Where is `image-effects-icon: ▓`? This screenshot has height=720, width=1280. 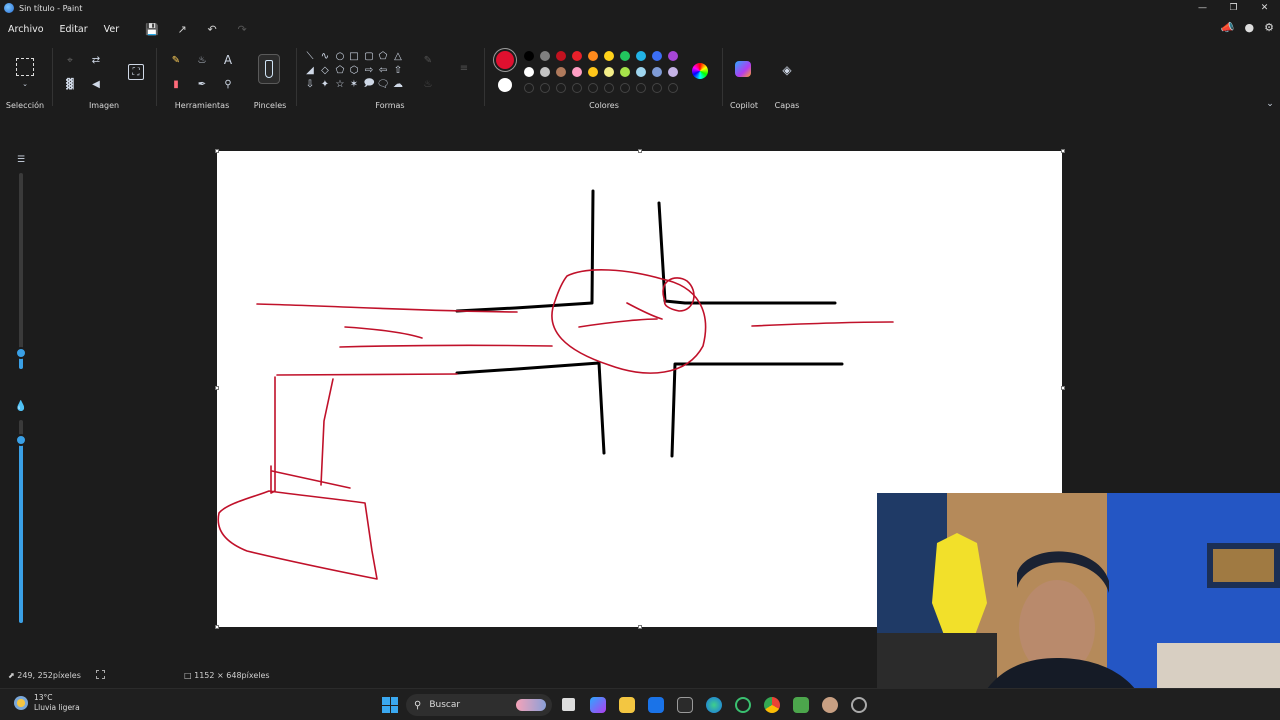
image-effects-icon: ▓ is located at coordinates (70, 84).